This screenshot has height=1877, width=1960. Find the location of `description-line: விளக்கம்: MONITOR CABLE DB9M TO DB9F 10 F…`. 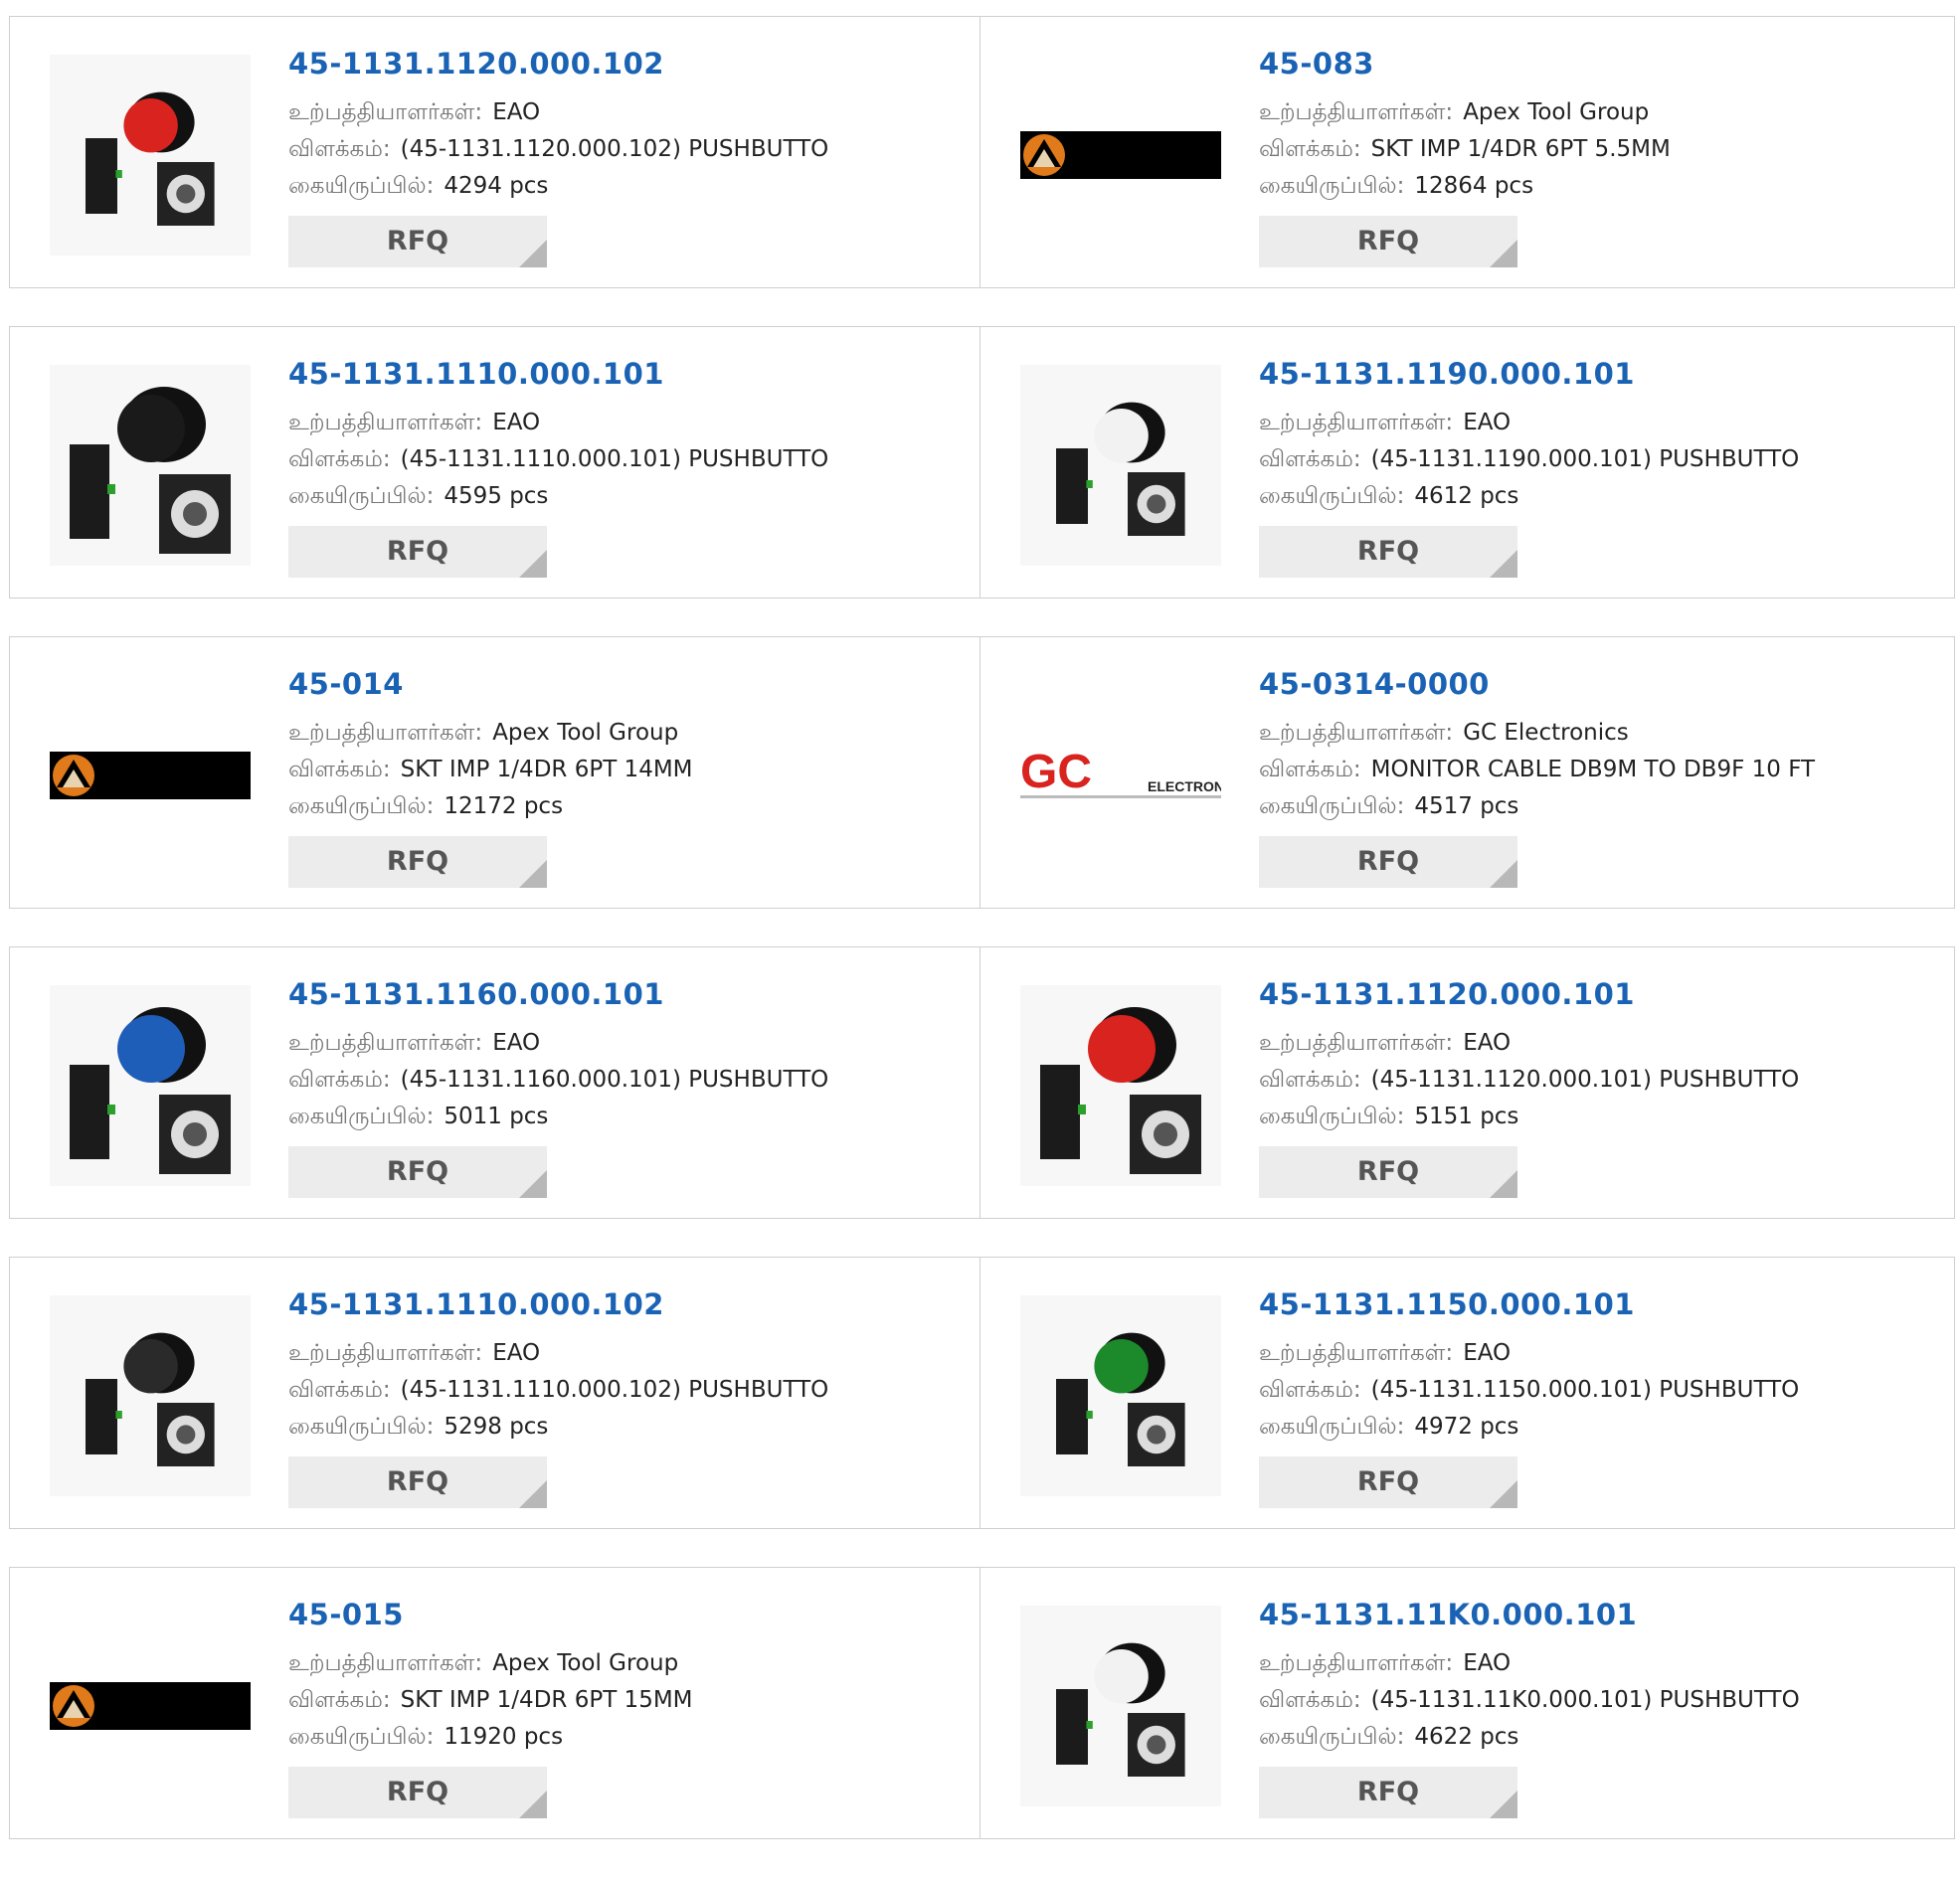

description-line: விளக்கம்: MONITOR CABLE DB9M TO DB9F 10 F… is located at coordinates (1537, 770).